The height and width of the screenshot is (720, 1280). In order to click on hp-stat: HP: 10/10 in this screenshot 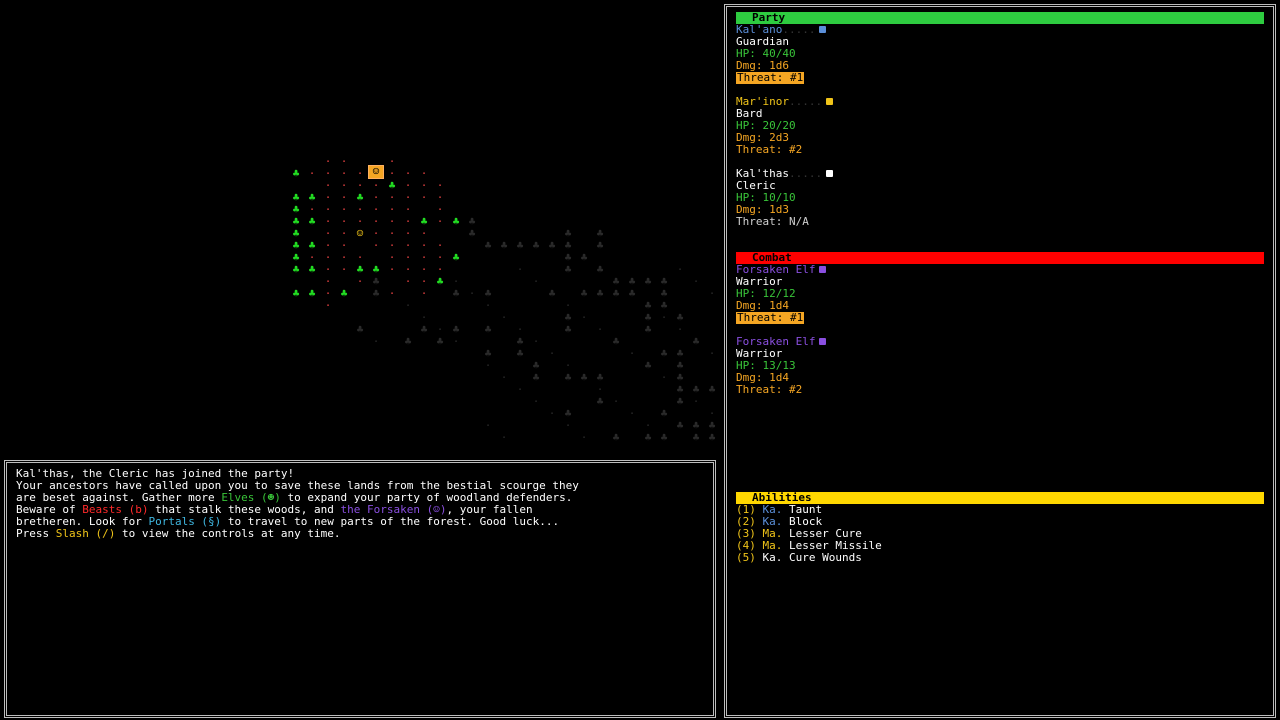, I will do `click(766, 197)`.